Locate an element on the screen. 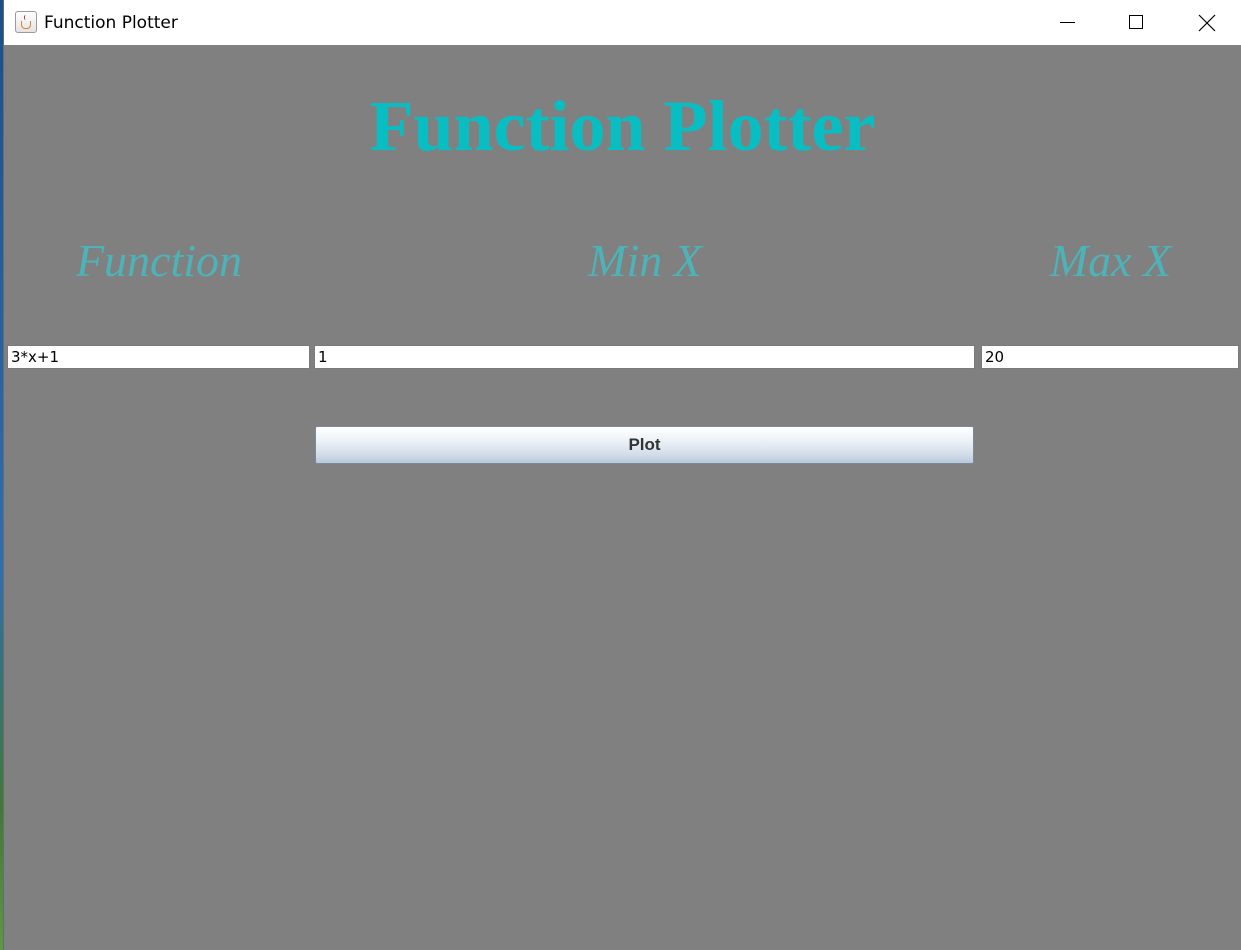 The width and height of the screenshot is (1241, 950). java-cup-icon is located at coordinates (26, 22).